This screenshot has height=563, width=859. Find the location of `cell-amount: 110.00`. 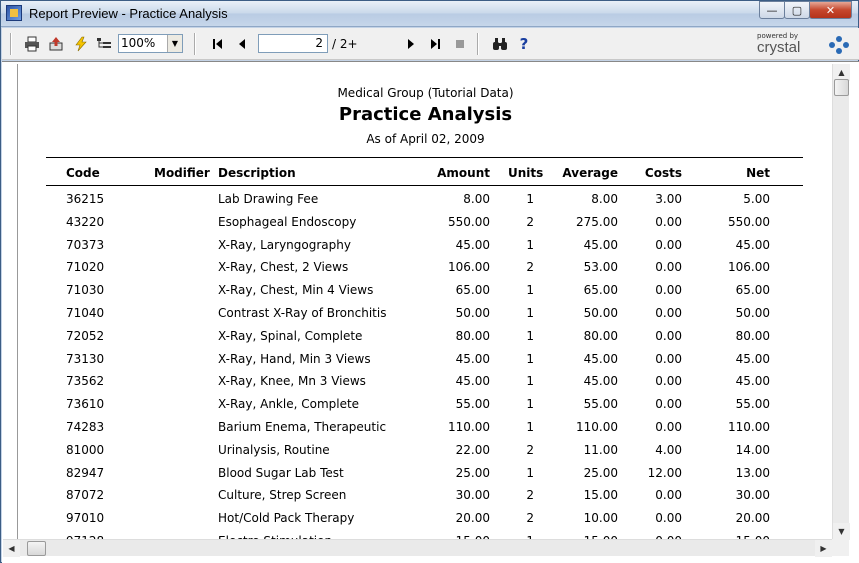

cell-amount: 110.00 is located at coordinates (469, 427).